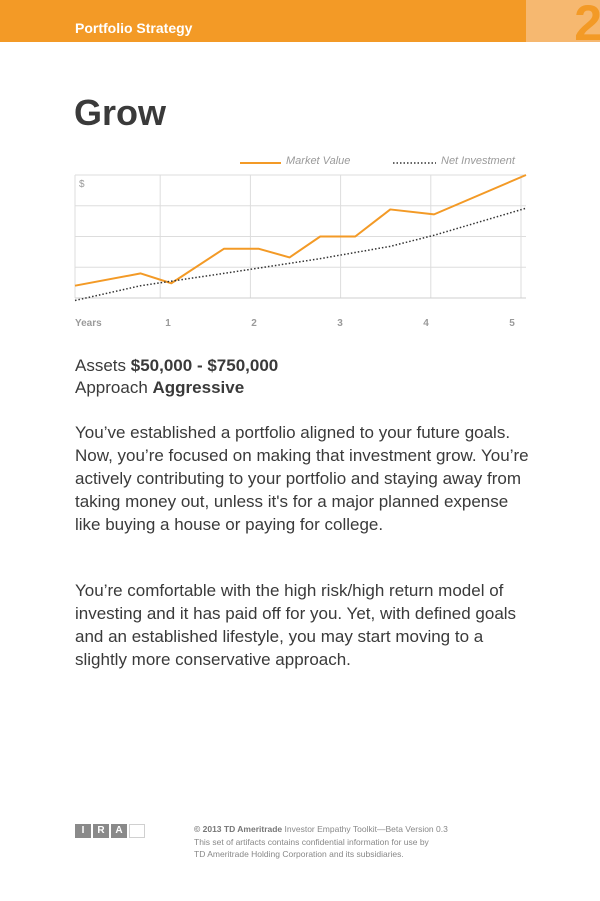 This screenshot has width=600, height=901. What do you see at coordinates (204, 365) in the screenshot?
I see `assets-value: $50,000 - $750,000` at bounding box center [204, 365].